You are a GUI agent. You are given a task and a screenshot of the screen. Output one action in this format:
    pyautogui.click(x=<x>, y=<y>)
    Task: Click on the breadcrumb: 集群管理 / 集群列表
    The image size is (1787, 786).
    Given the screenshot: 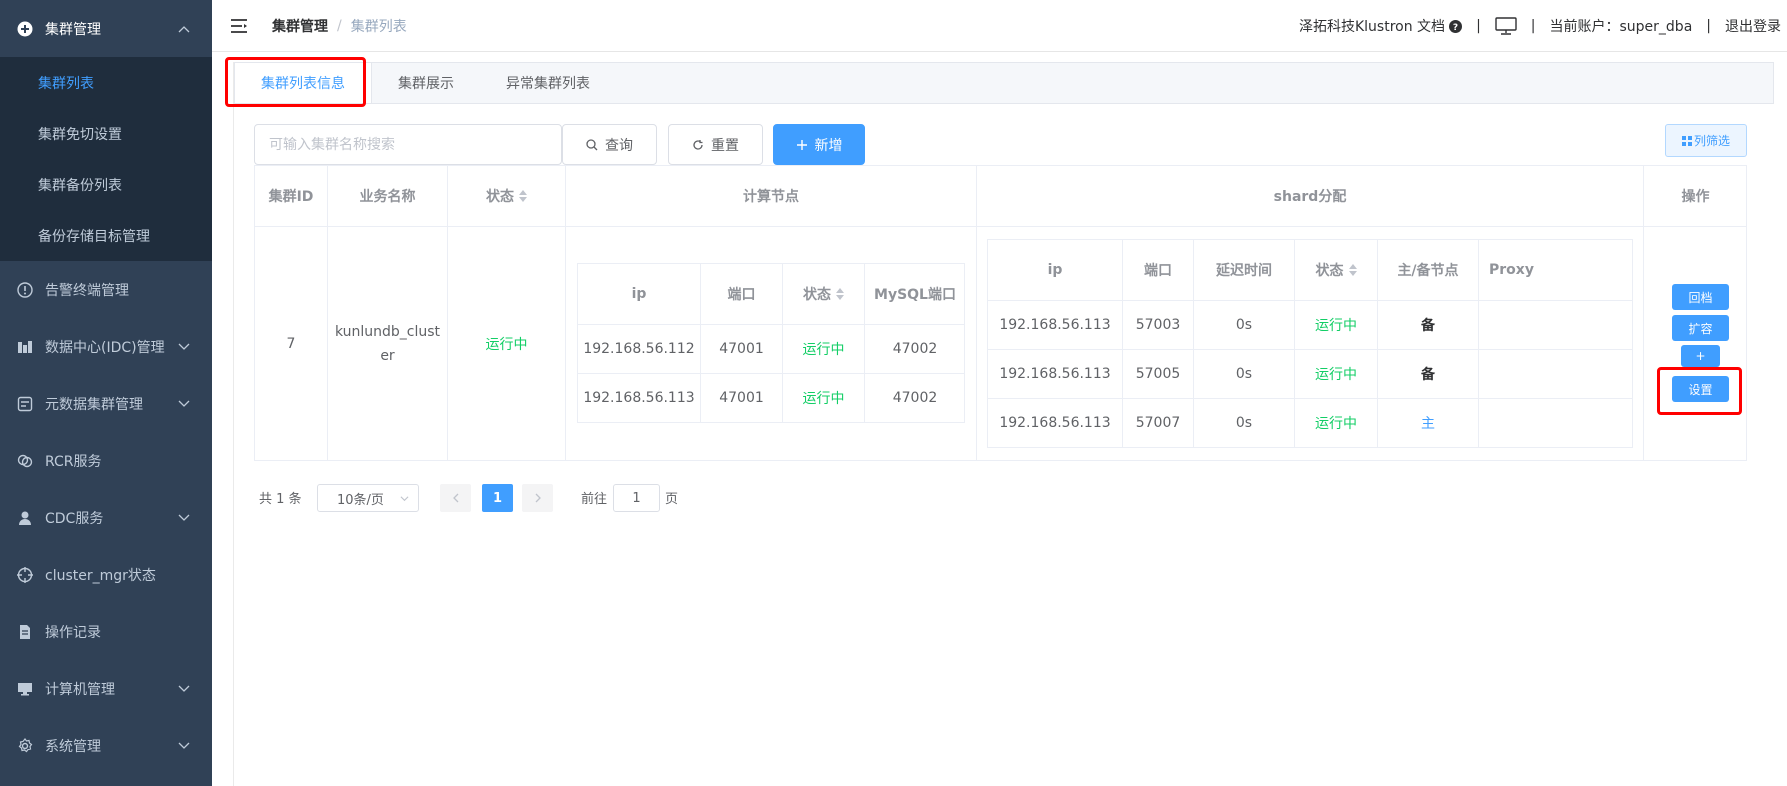 What is the action you would take?
    pyautogui.click(x=339, y=26)
    